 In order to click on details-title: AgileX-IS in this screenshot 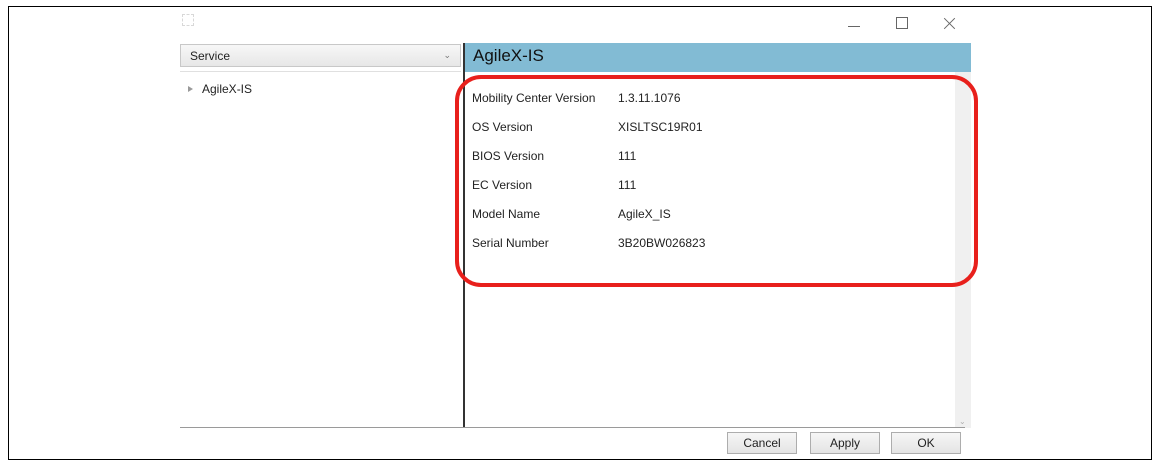, I will do `click(508, 55)`.